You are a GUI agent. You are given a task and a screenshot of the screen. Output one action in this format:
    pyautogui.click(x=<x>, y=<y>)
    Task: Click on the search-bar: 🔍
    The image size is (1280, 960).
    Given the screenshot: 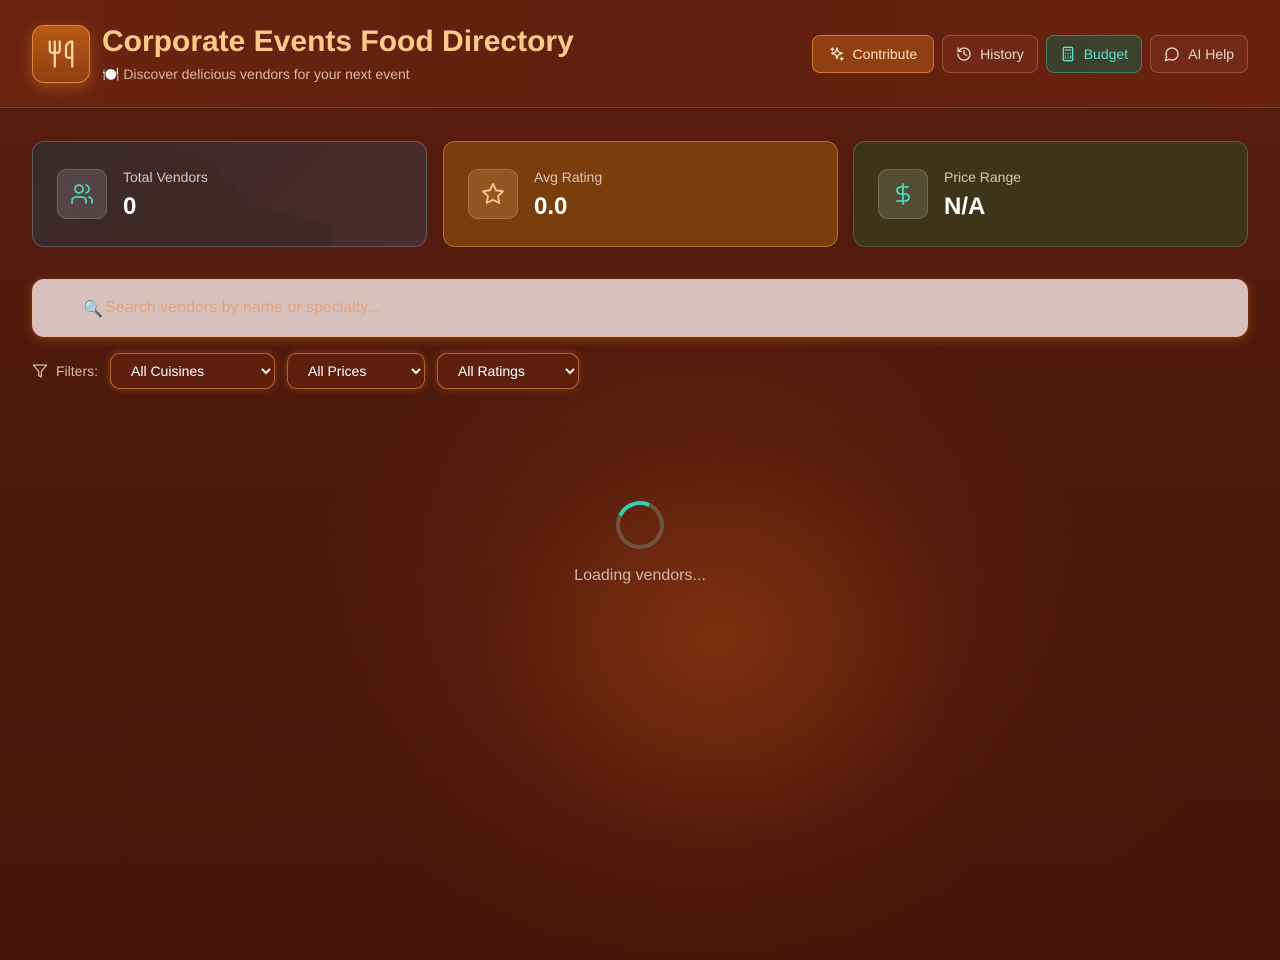 What is the action you would take?
    pyautogui.click(x=640, y=308)
    